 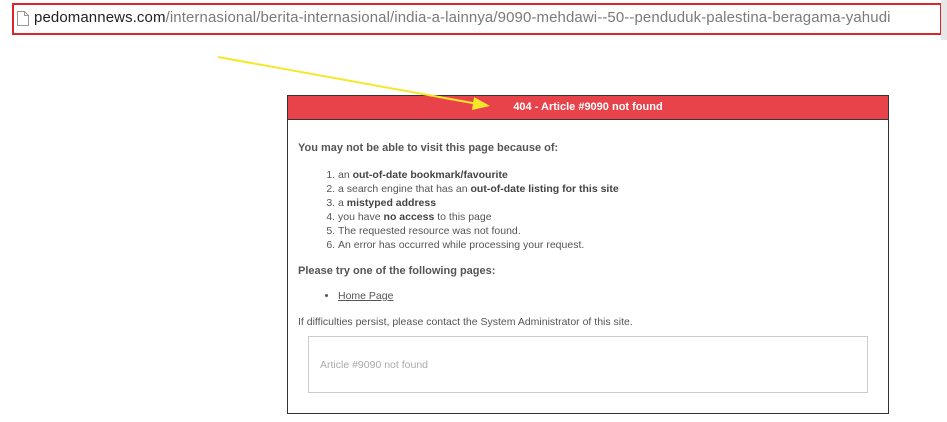 I want to click on url-domain: pedomannews.com, so click(x=100, y=17).